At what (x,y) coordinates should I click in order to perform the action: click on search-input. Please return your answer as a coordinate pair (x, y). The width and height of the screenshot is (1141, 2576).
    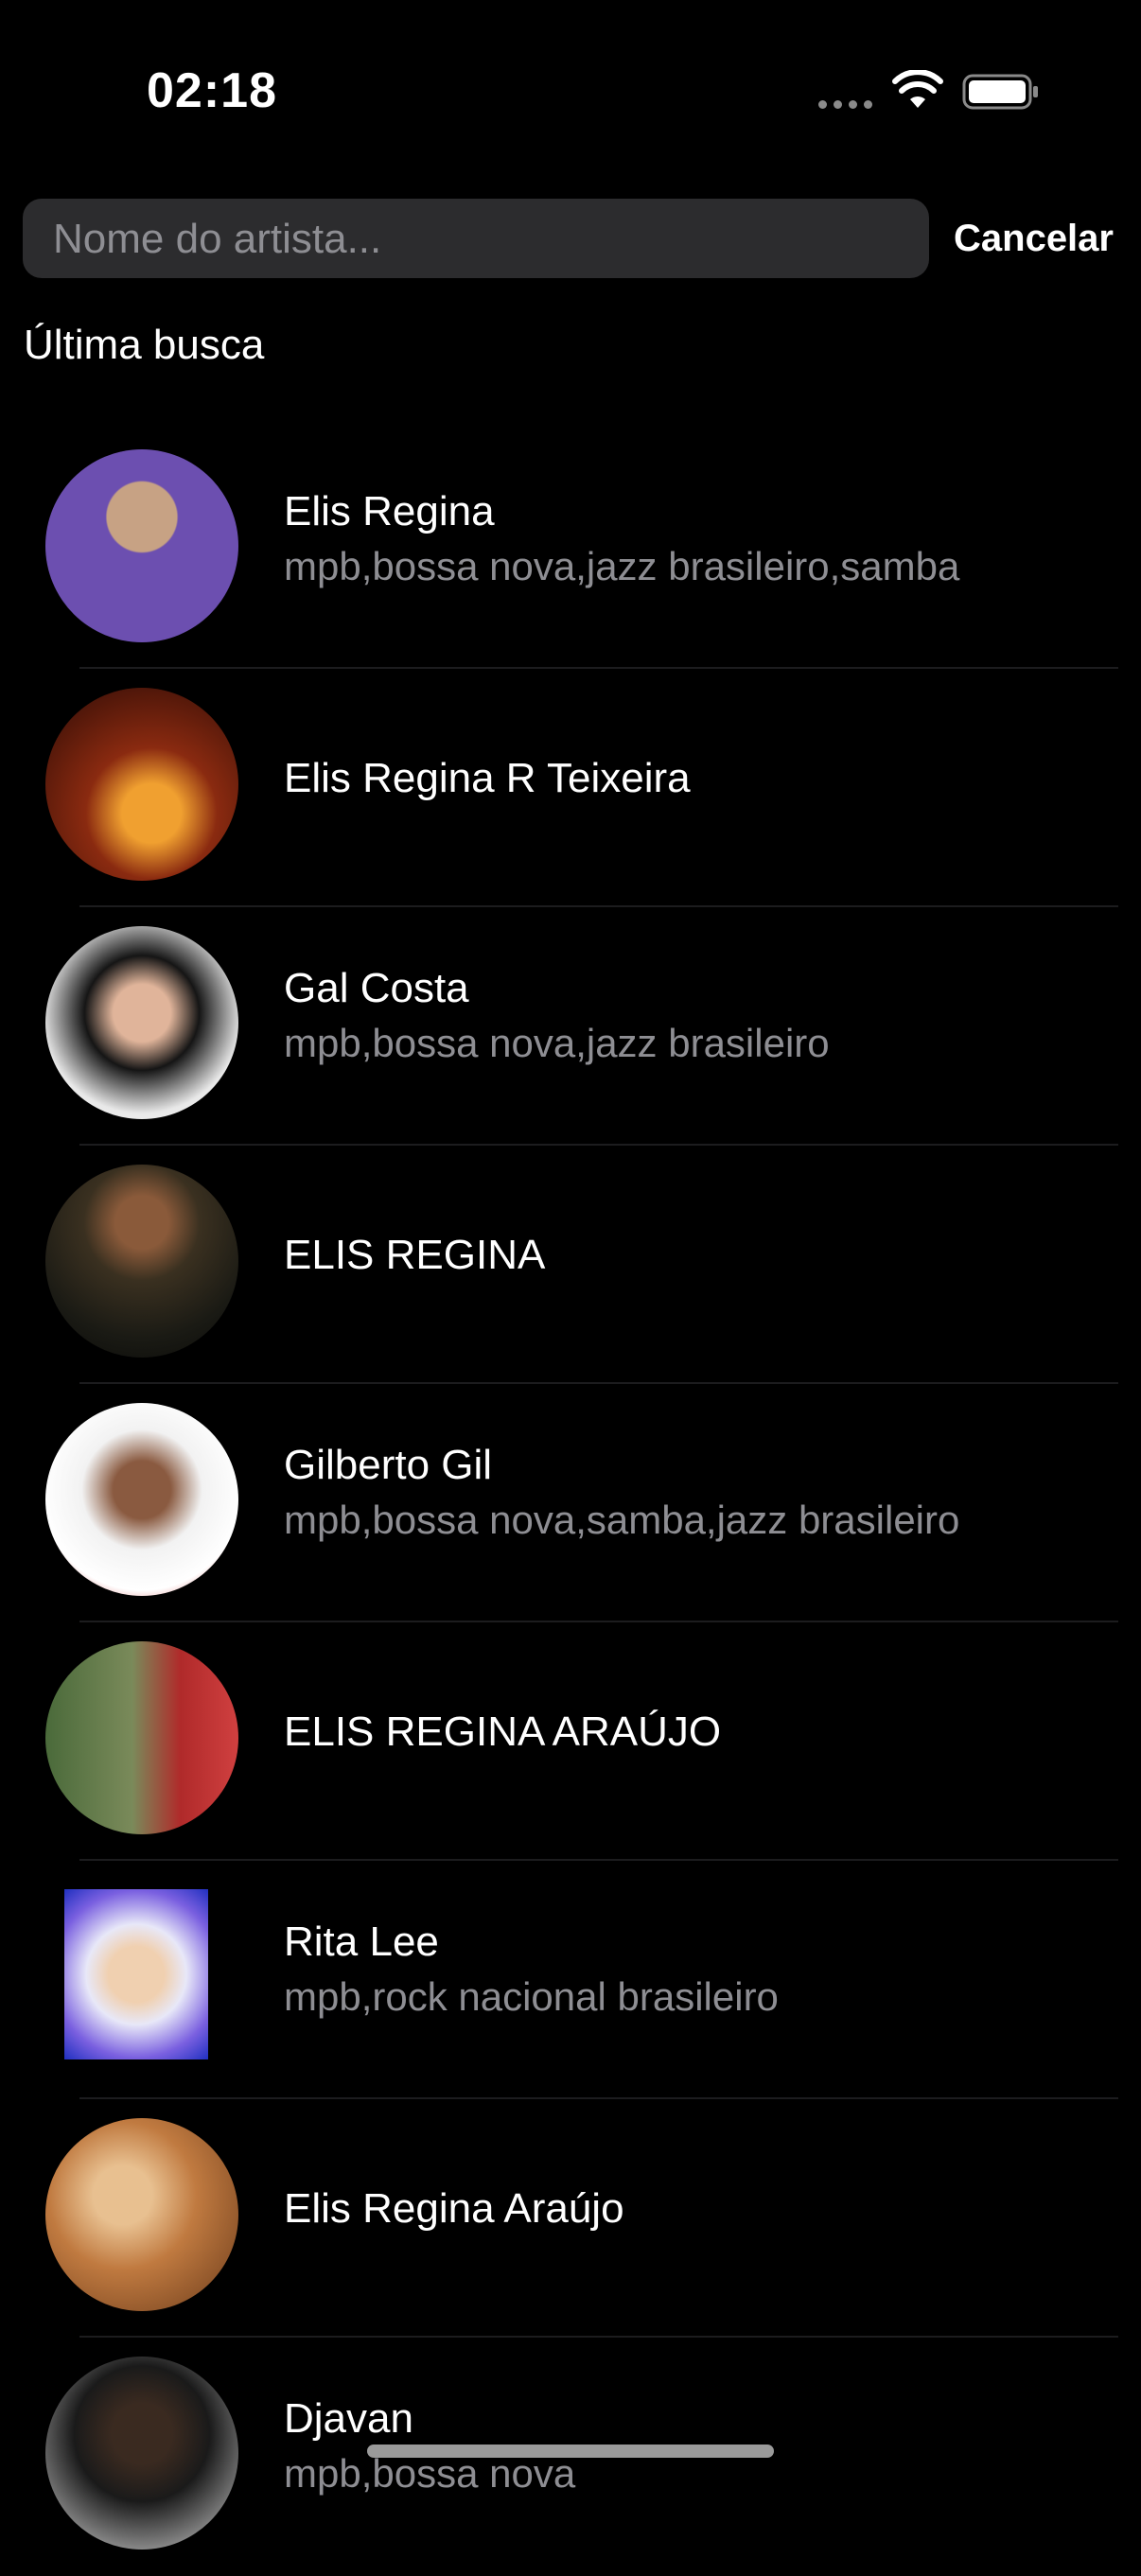
    Looking at the image, I should click on (478, 240).